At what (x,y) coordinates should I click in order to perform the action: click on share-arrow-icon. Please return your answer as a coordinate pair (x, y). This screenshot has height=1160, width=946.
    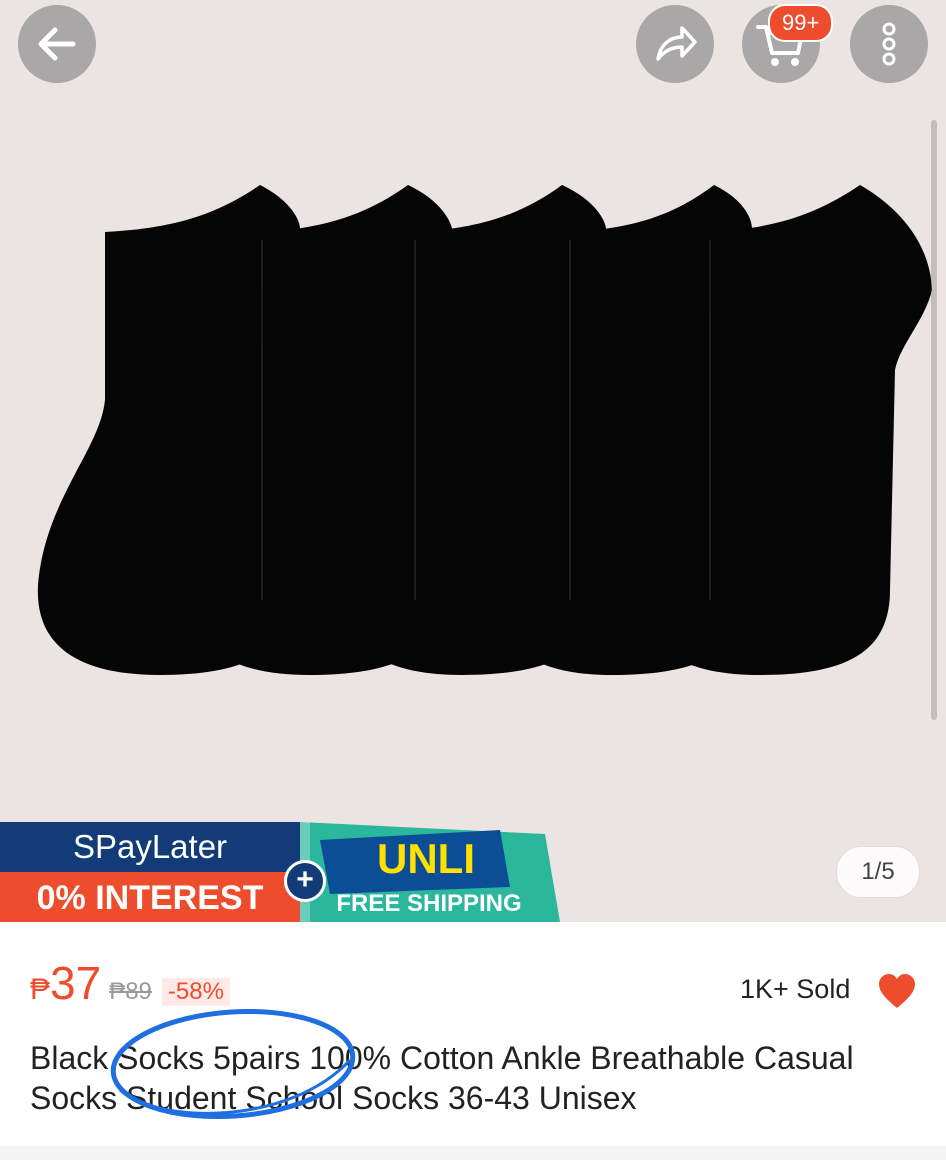
    Looking at the image, I should click on (676, 43).